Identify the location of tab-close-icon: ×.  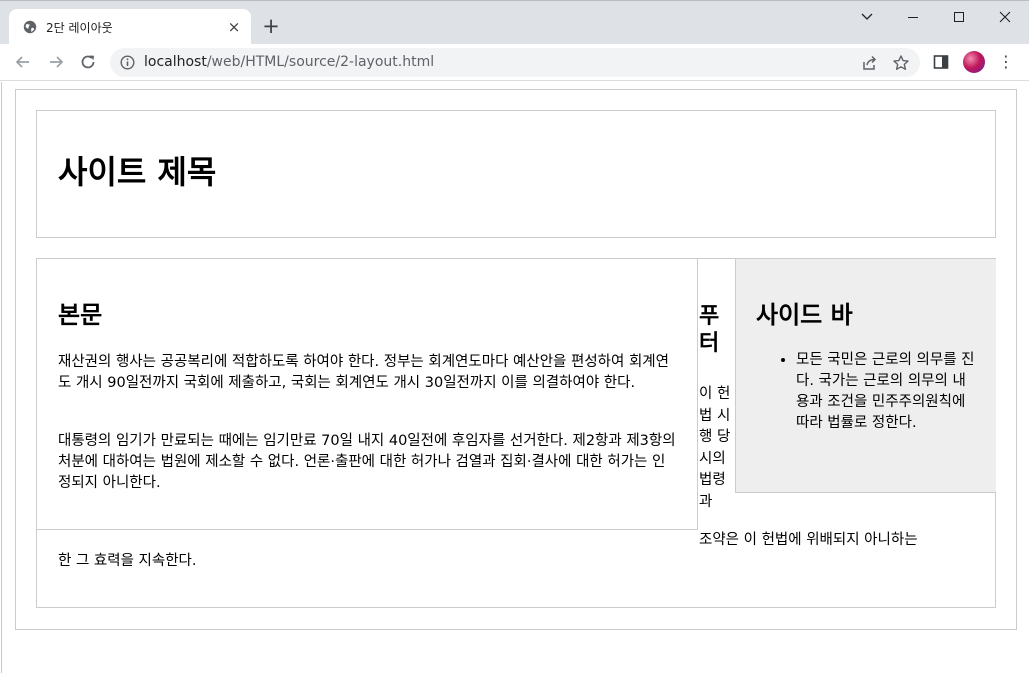
(234, 27).